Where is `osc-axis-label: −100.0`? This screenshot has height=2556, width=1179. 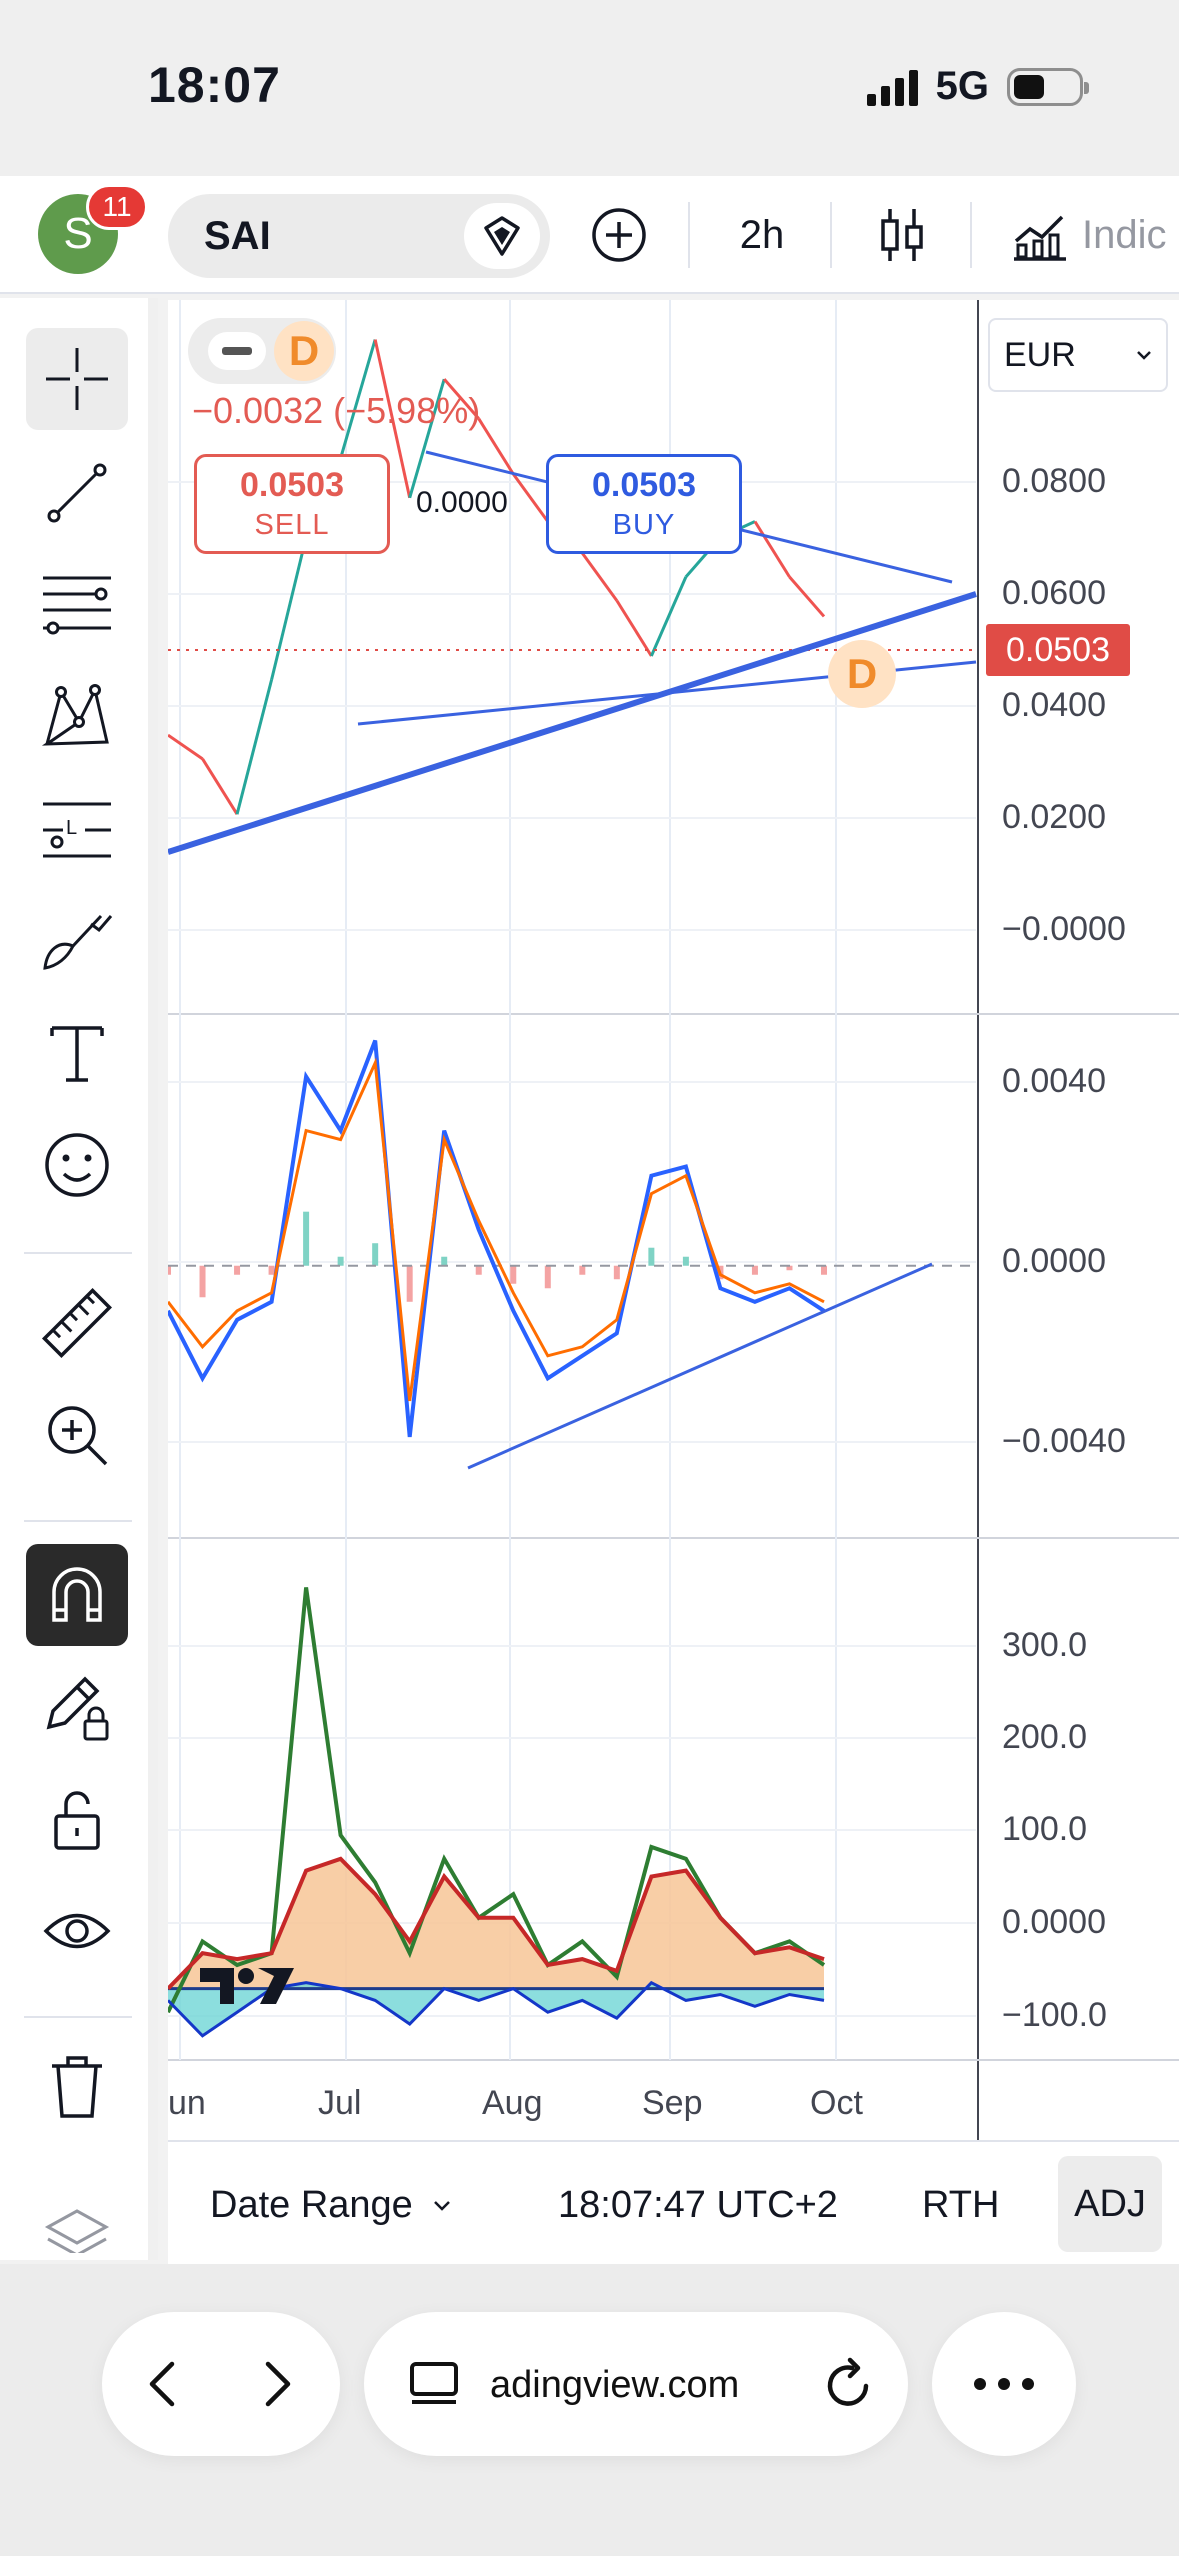
osc-axis-label: −100.0 is located at coordinates (1054, 2015).